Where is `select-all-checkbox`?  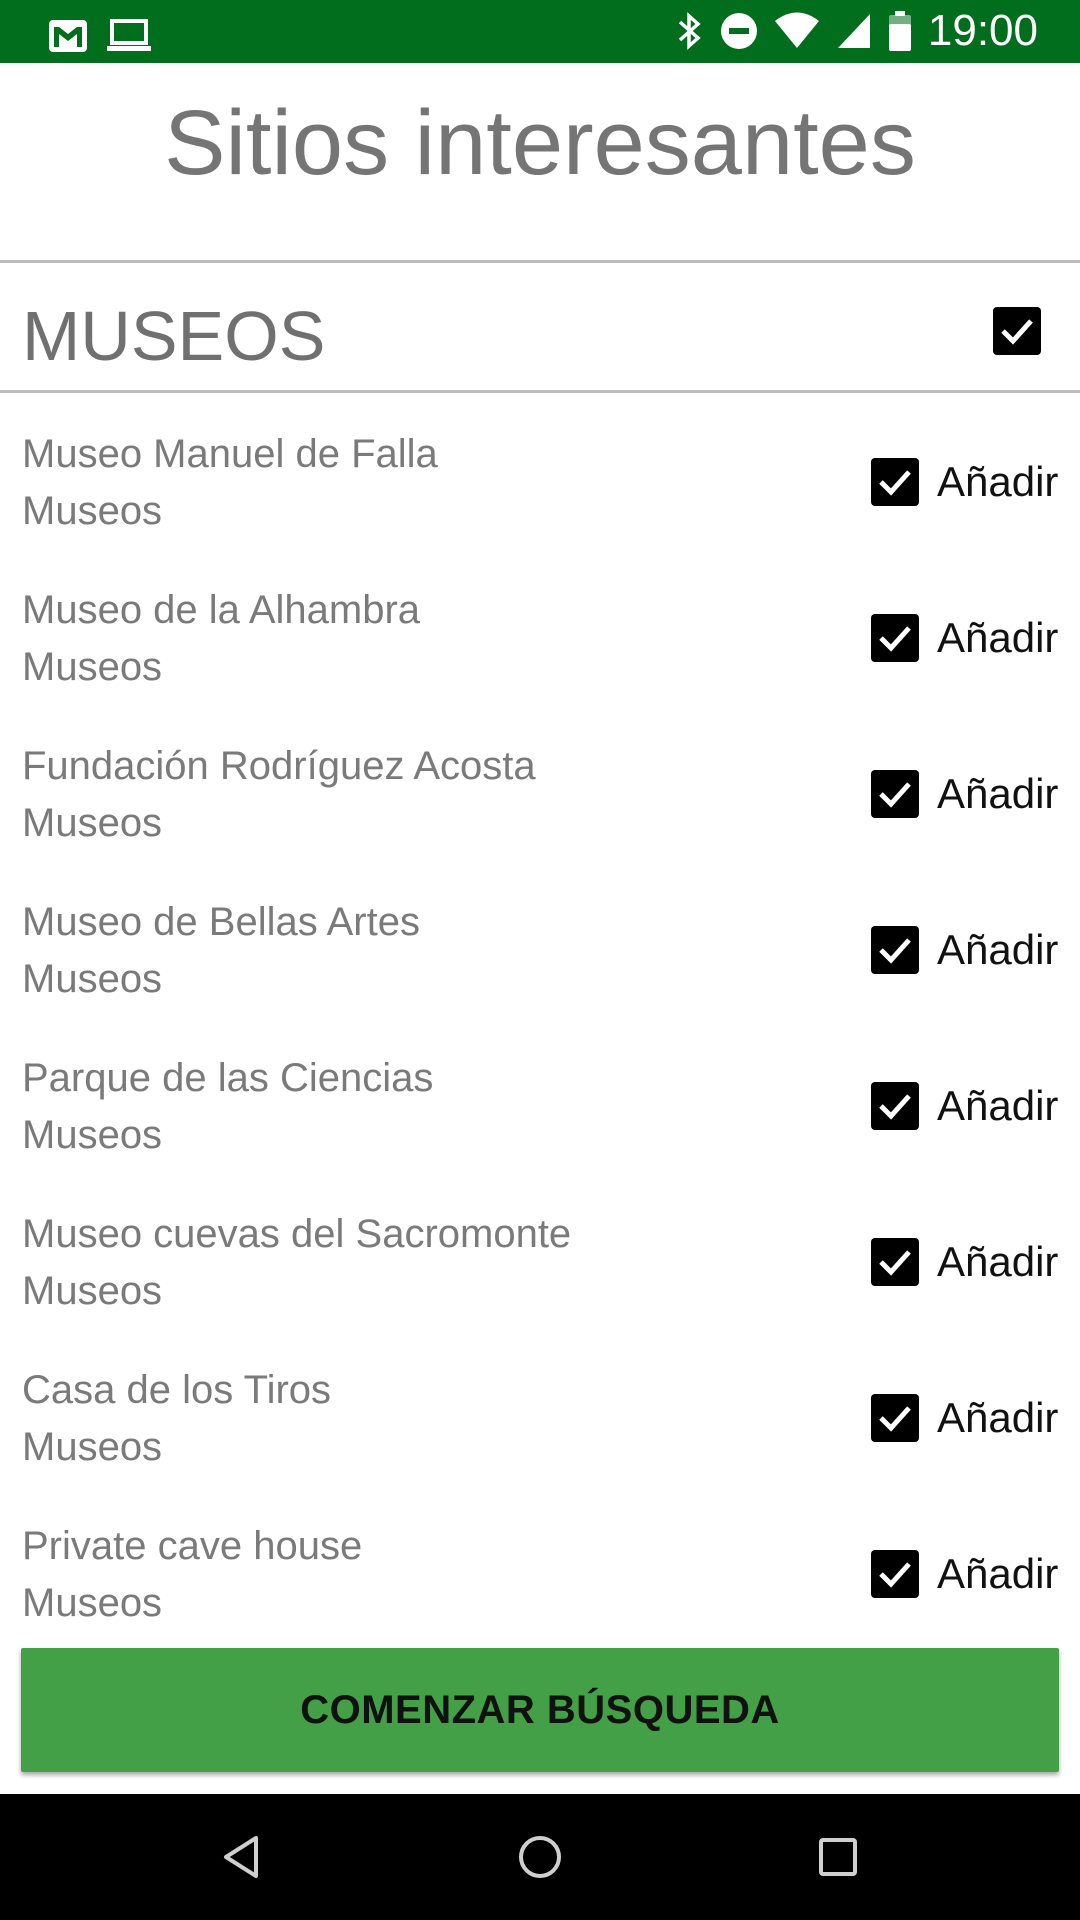
select-all-checkbox is located at coordinates (1017, 331).